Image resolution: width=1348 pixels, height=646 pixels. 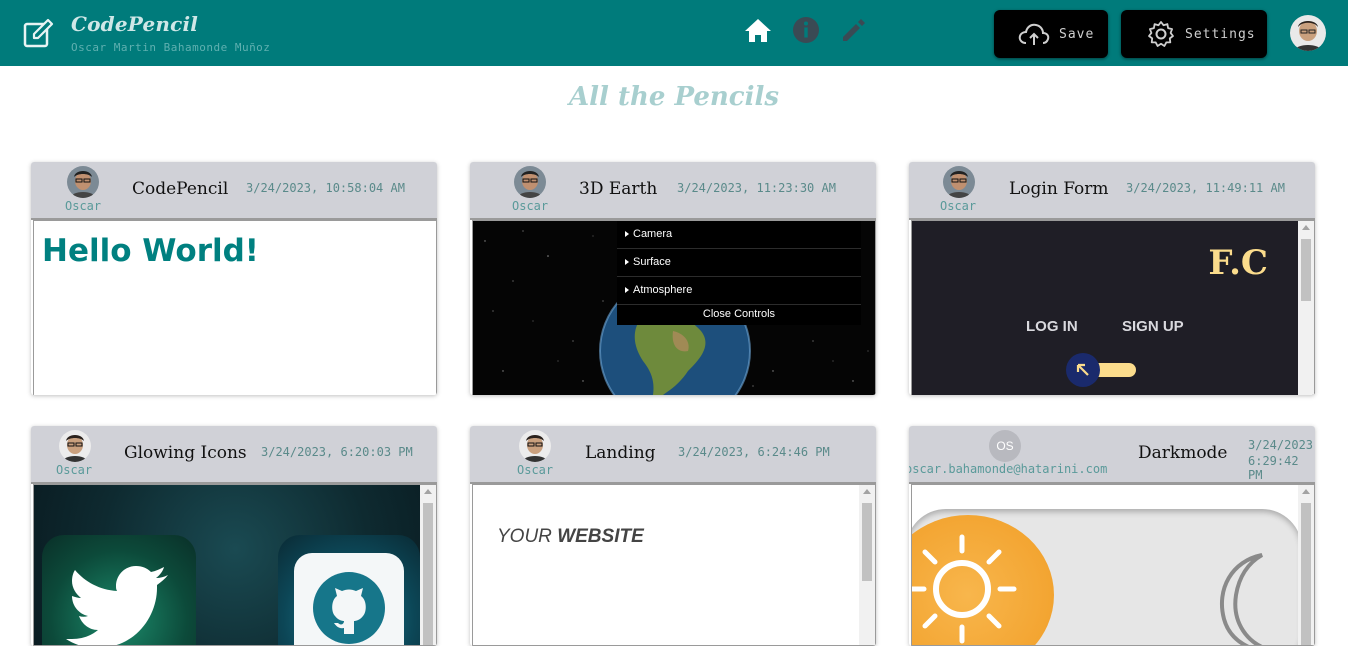 I want to click on brand-logo-text: F.C, so click(x=1238, y=263).